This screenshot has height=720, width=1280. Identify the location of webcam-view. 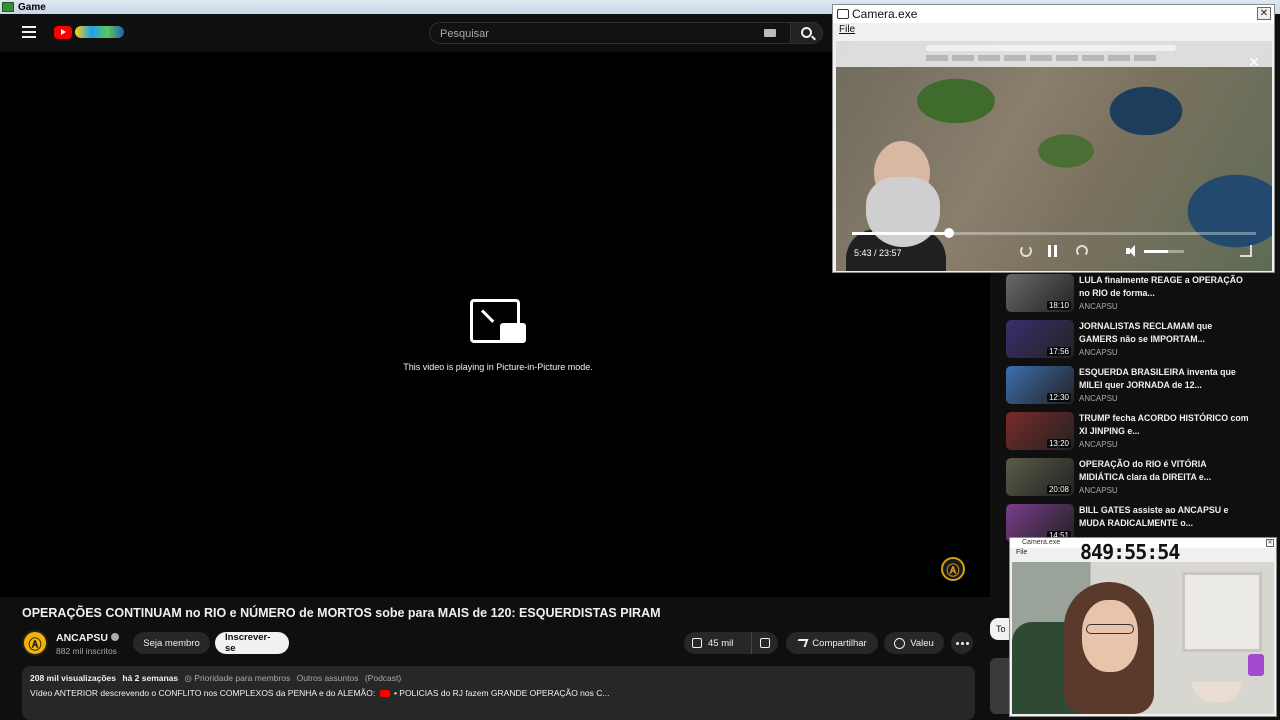
(1143, 638).